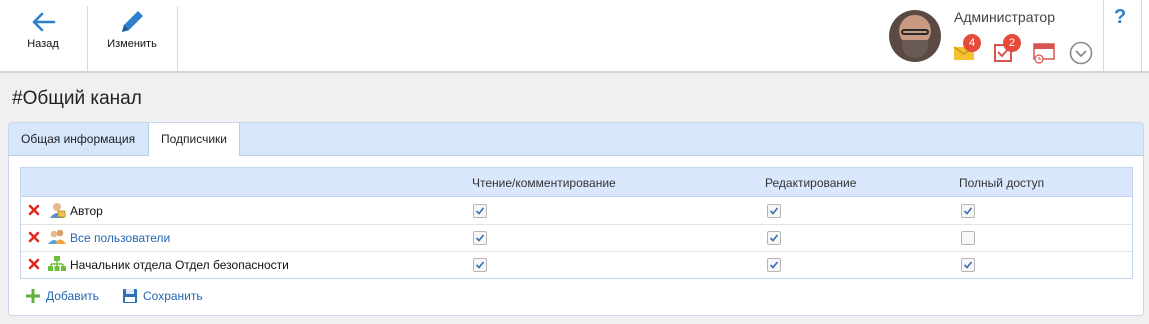 Image resolution: width=1149 pixels, height=324 pixels. I want to click on tab-general-info: Общая информация, so click(78, 139).